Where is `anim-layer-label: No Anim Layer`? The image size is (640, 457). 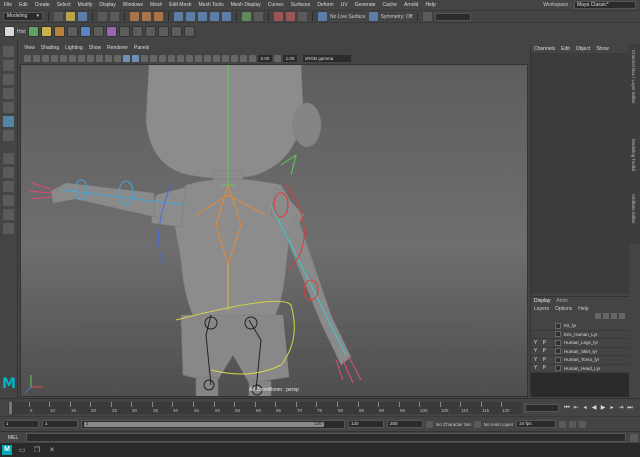 anim-layer-label: No Anim Layer is located at coordinates (499, 424).